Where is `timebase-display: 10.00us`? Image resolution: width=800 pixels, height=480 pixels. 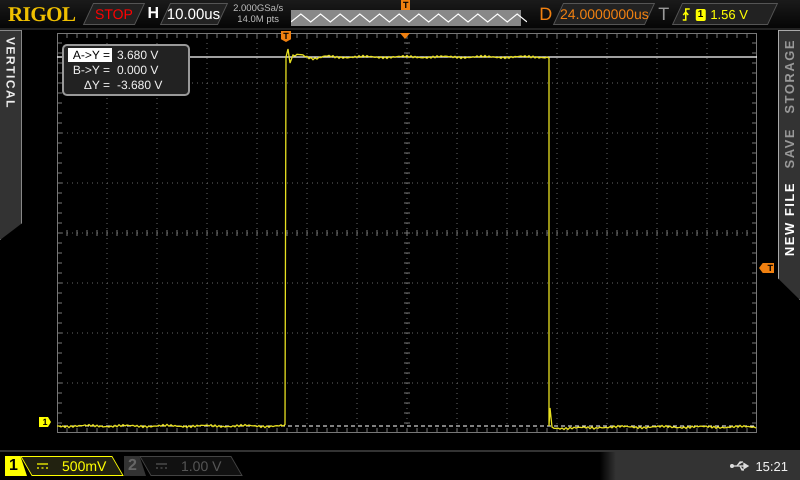
timebase-display: 10.00us is located at coordinates (194, 14).